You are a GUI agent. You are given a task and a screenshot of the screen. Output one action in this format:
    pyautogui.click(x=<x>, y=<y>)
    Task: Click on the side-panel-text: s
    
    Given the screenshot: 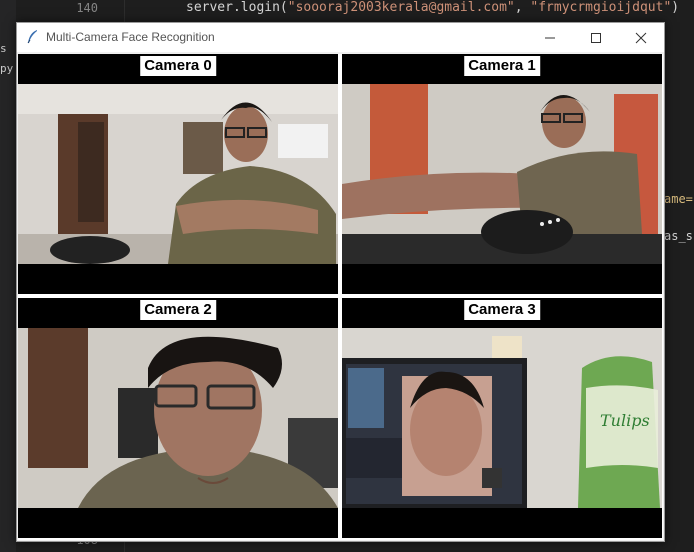 What is the action you would take?
    pyautogui.click(x=3, y=48)
    